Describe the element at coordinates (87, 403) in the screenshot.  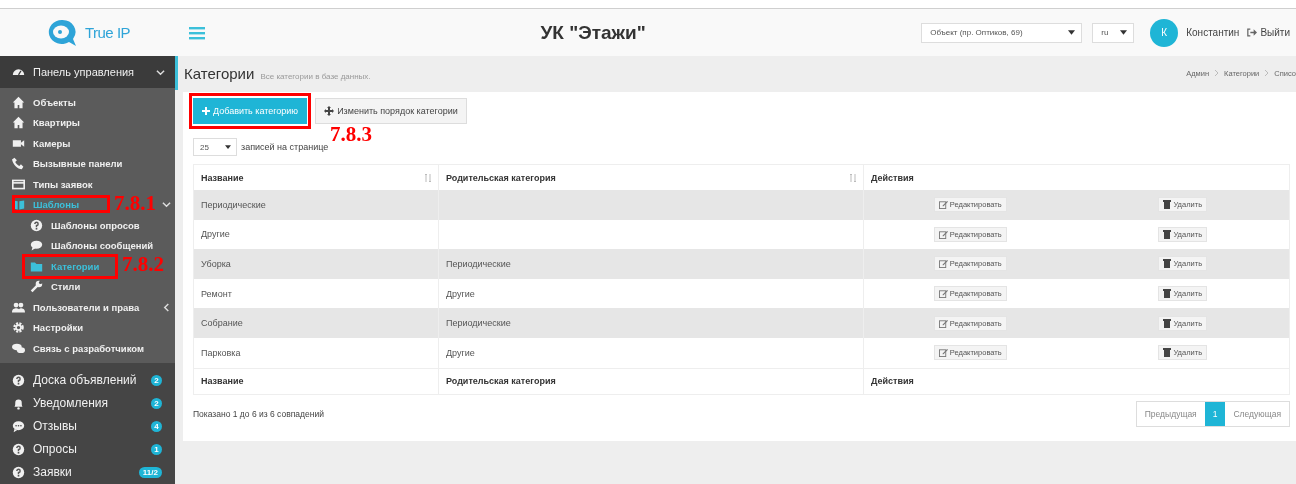
I see `sidebar-item: Уведомления 2` at that location.